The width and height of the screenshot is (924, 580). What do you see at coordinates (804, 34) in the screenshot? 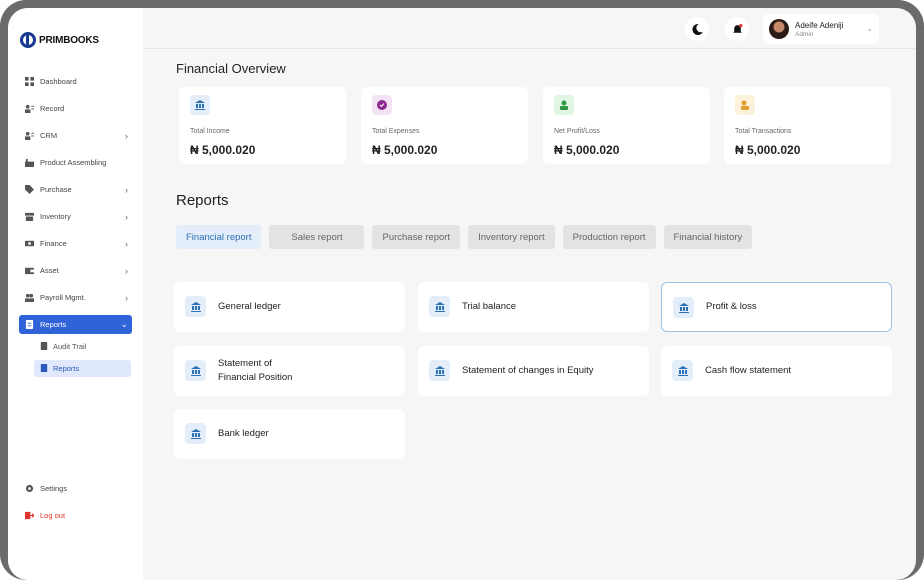
I see `user-role: Admin` at bounding box center [804, 34].